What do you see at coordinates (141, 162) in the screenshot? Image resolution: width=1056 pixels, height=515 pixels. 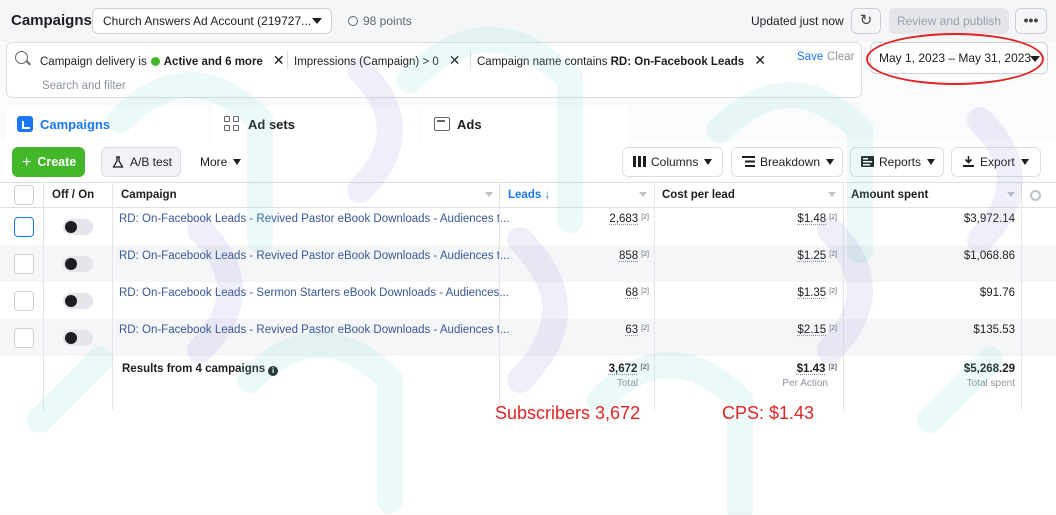 I see `ab-test-button: A/B test` at bounding box center [141, 162].